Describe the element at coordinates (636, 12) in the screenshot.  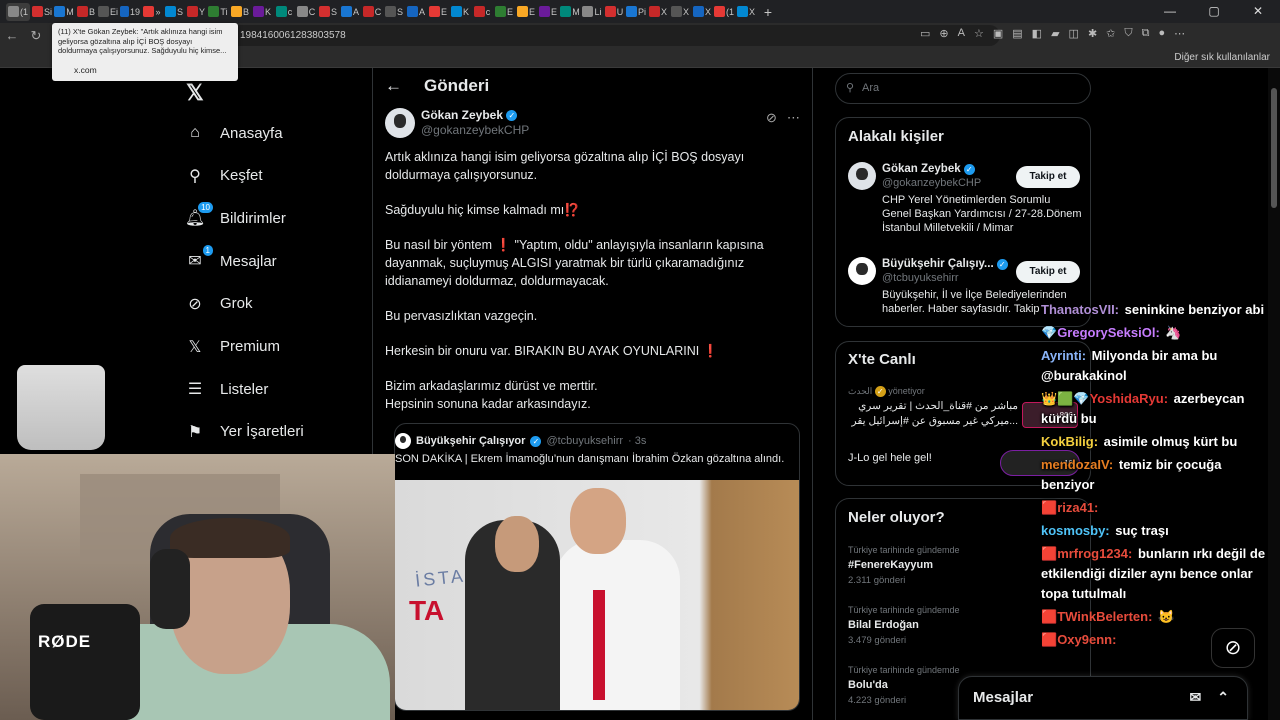
I see `browser-tab: Pi` at that location.